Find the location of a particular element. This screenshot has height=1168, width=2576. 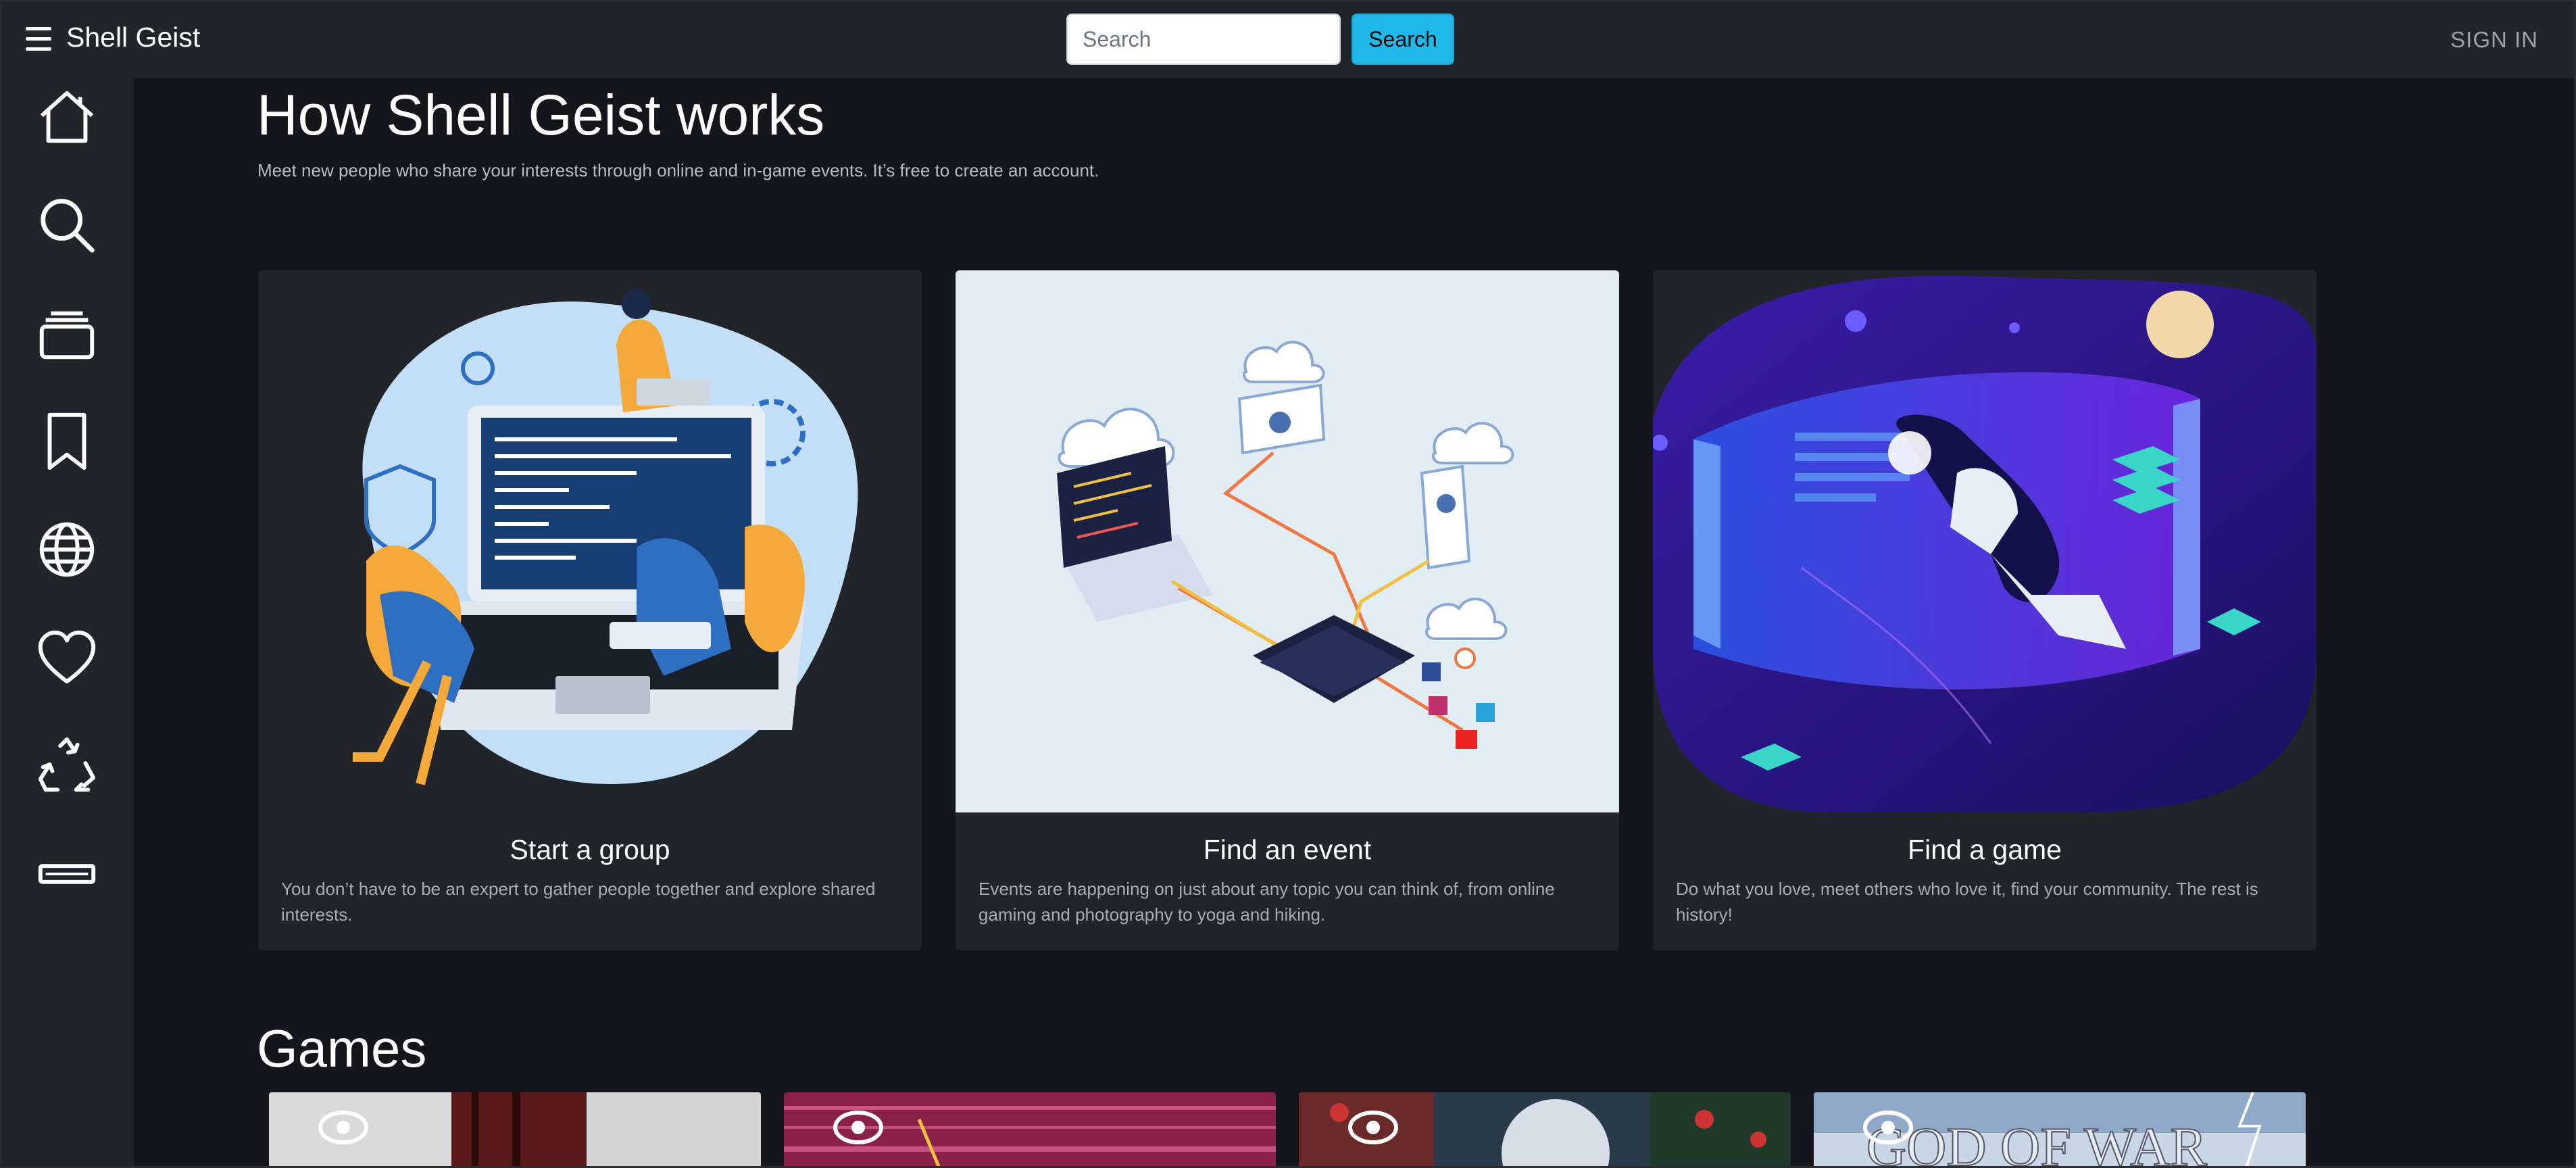

globe-icon is located at coordinates (67, 549).